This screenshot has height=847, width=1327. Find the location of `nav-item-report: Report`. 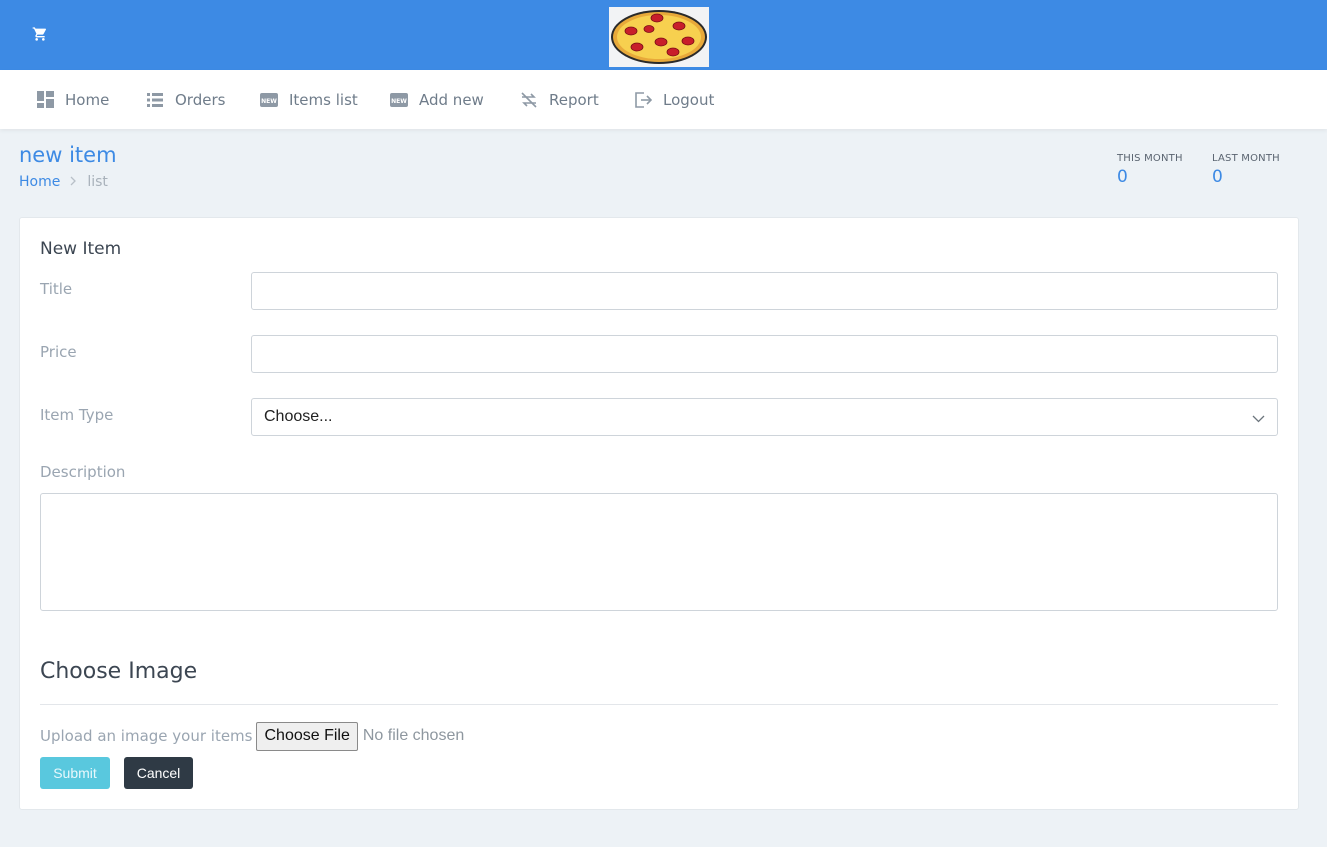

nav-item-report: Report is located at coordinates (559, 99).